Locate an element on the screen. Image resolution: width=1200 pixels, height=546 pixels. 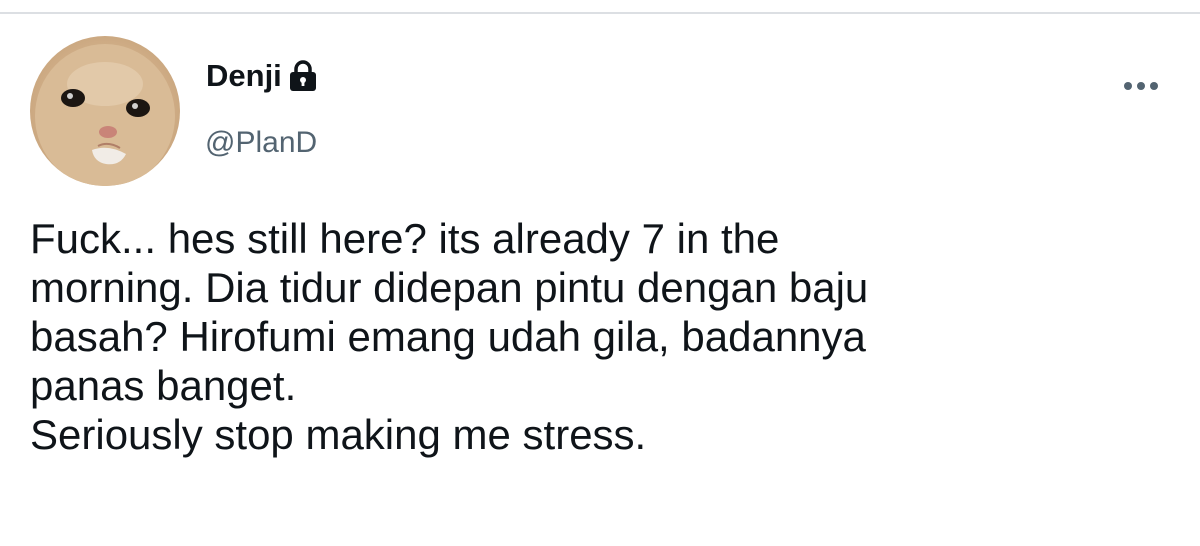
avatar is located at coordinates (105, 111).